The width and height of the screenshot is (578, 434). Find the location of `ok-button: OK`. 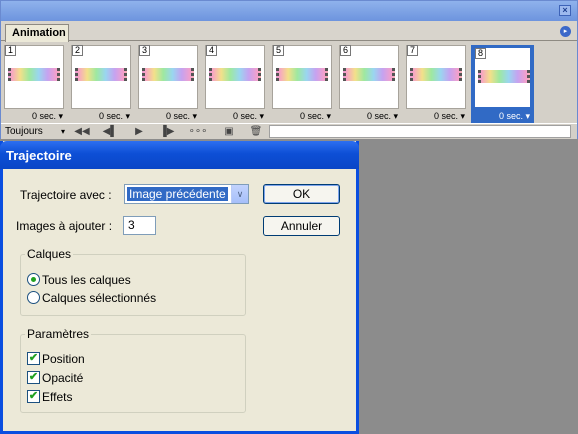

ok-button: OK is located at coordinates (301, 194).